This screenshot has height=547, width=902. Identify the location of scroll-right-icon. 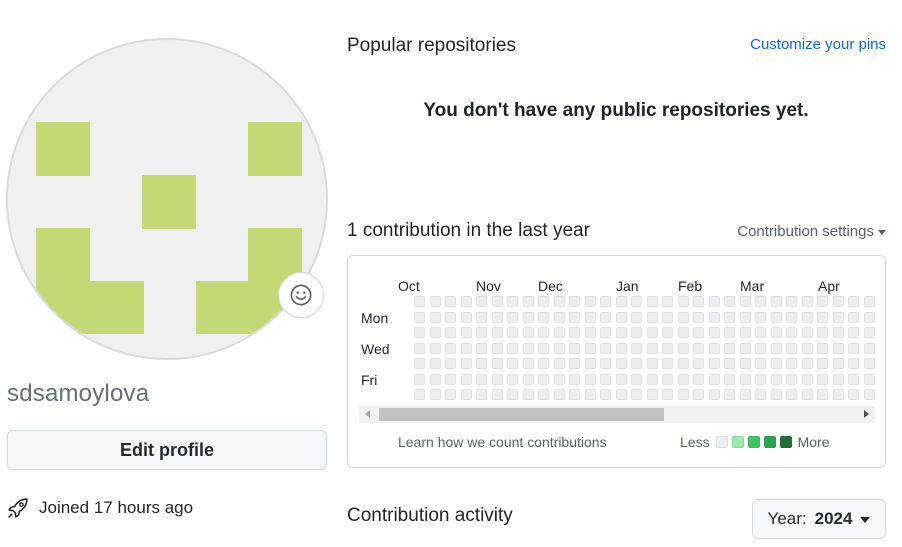
(866, 414).